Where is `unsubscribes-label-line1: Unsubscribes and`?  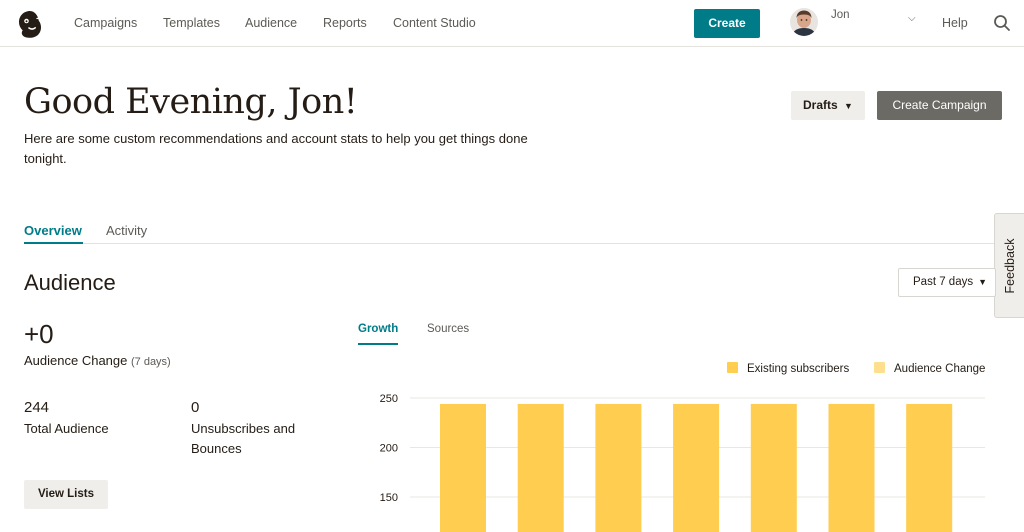
unsubscribes-label-line1: Unsubscribes and is located at coordinates (243, 428).